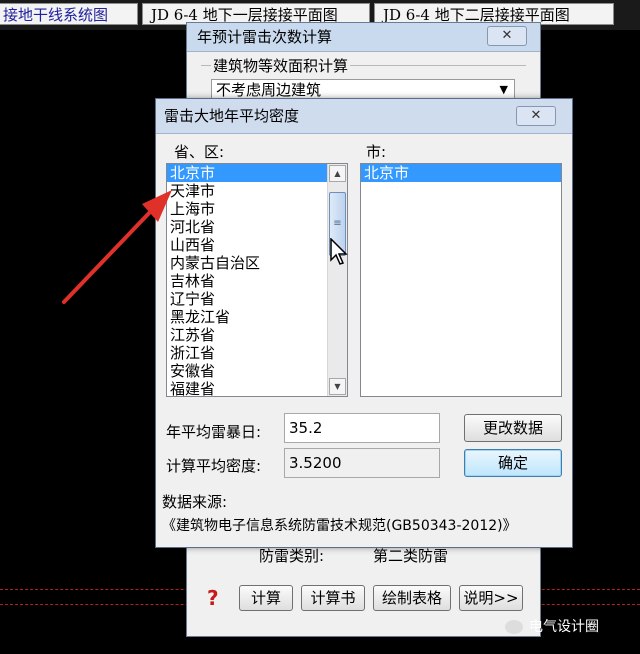 The height and width of the screenshot is (654, 640). Describe the element at coordinates (376, 152) in the screenshot. I see `city-label: 市:` at that location.